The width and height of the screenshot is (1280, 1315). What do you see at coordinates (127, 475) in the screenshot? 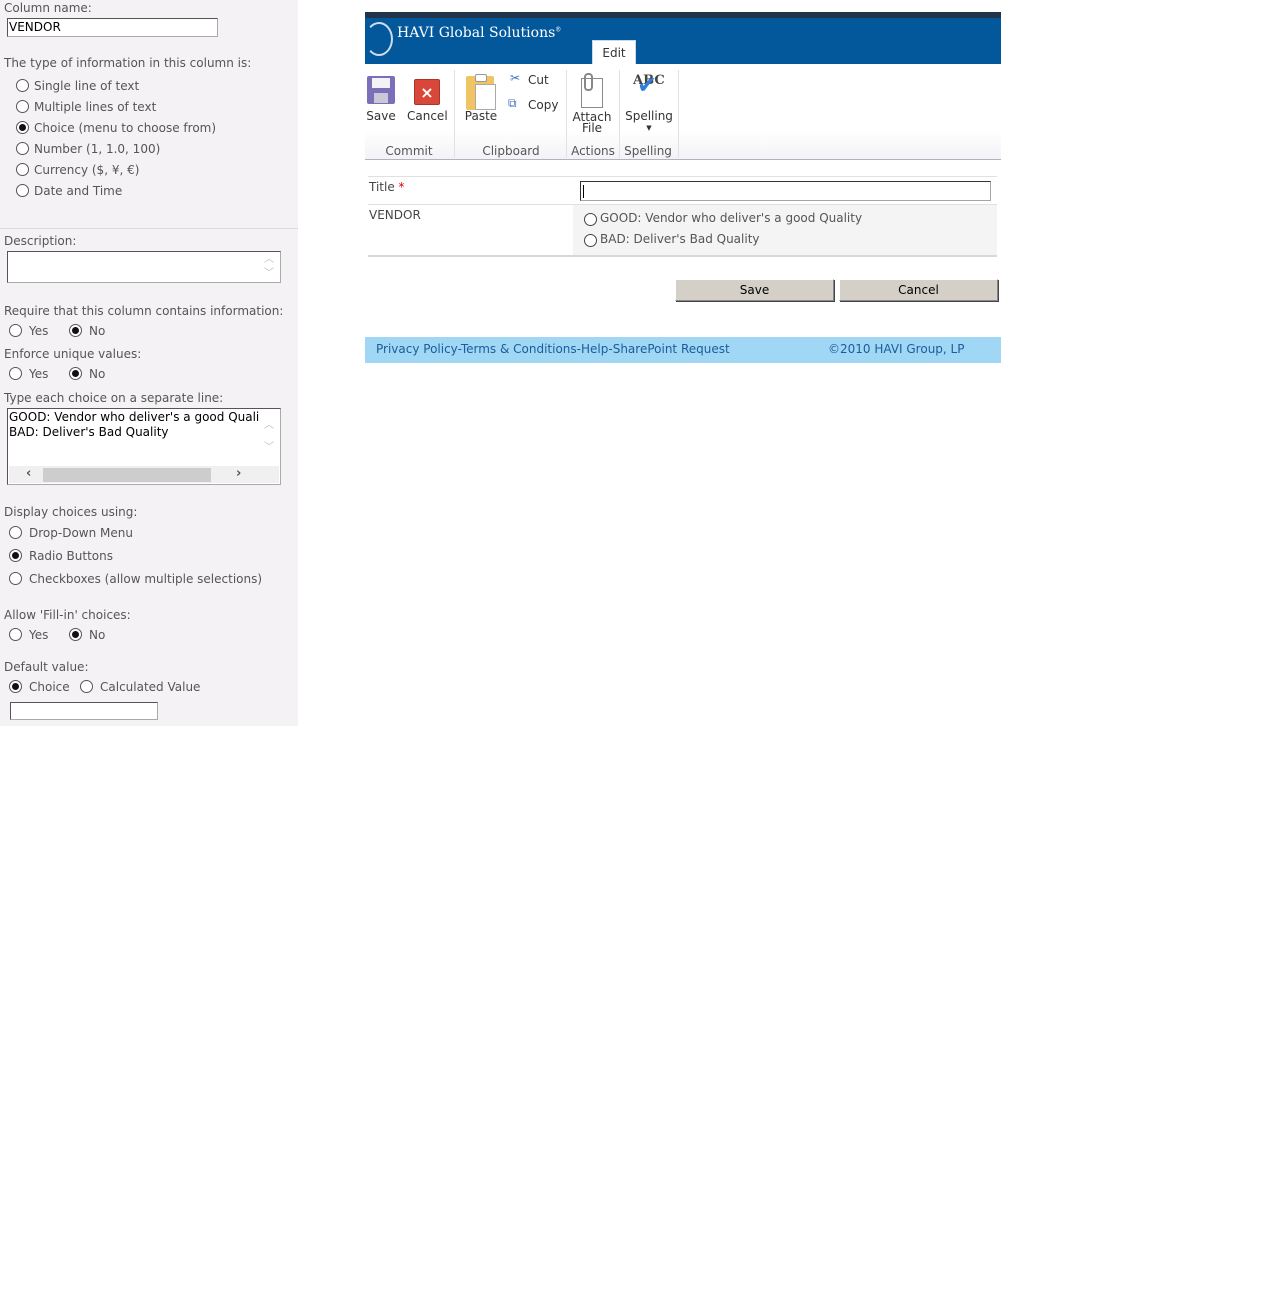
I see `scrollbar-thumb` at bounding box center [127, 475].